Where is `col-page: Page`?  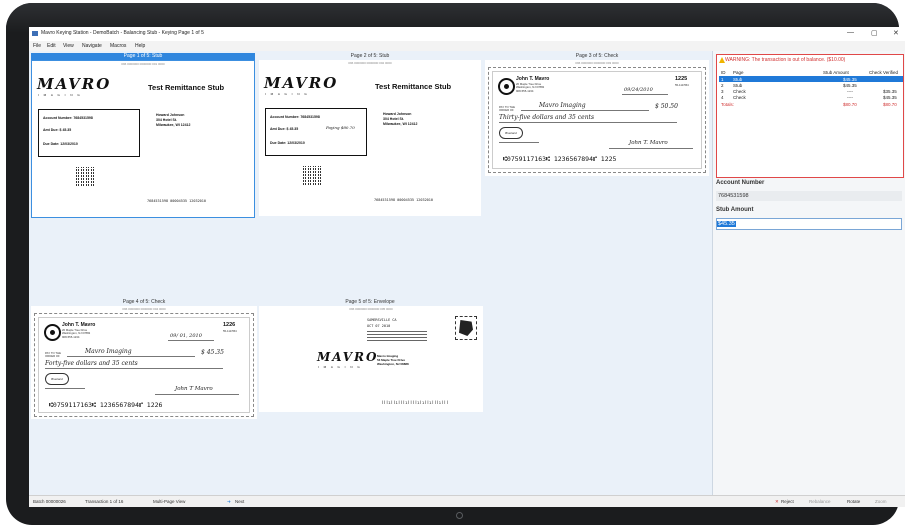
col-page: Page is located at coordinates (738, 72).